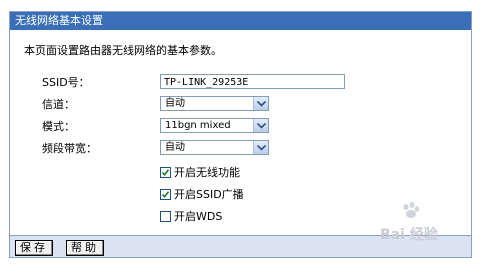  Describe the element at coordinates (409, 235) in the screenshot. I see `watermark-text: Bai 经验` at that location.